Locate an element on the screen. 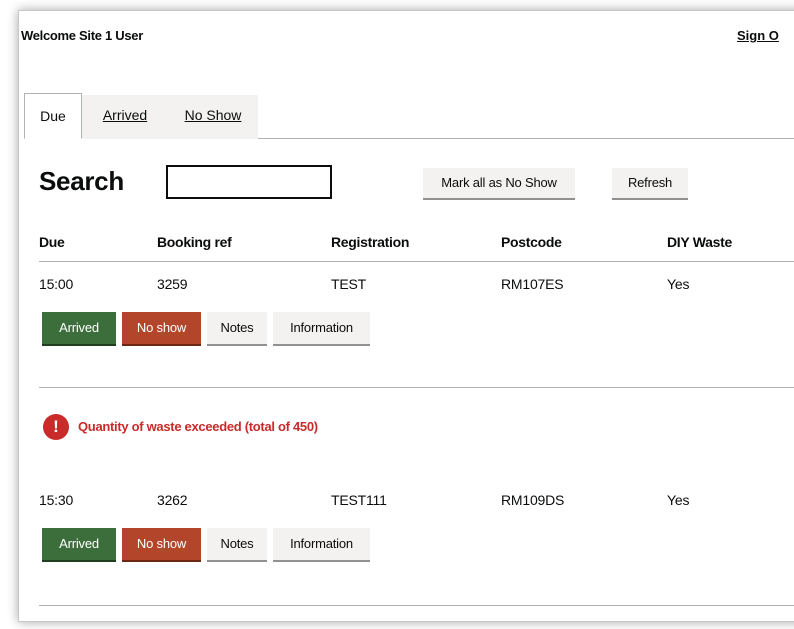 Image resolution: width=794 pixels, height=629 pixels. column-header-registration: Registration is located at coordinates (370, 242).